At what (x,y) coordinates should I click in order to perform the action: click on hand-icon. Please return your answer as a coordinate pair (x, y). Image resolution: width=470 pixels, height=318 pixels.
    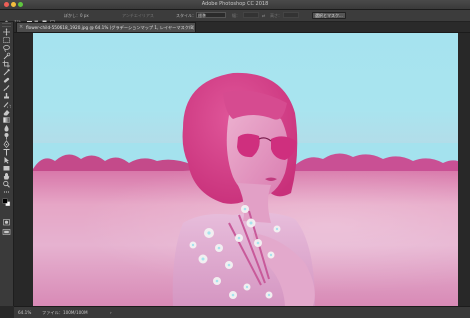
    Looking at the image, I should click on (6, 176).